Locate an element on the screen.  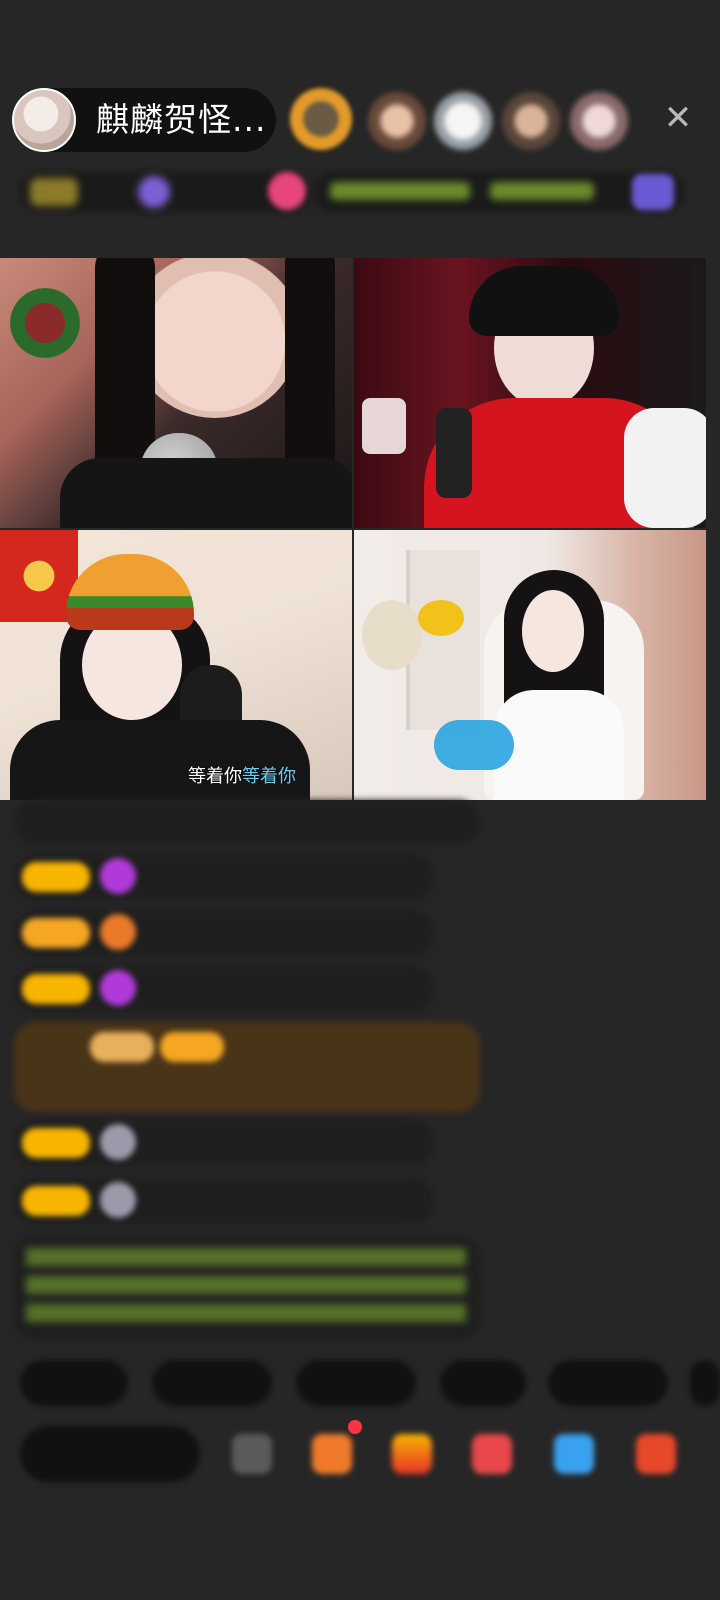
lyric-text: 等着你 is located at coordinates (215, 776).